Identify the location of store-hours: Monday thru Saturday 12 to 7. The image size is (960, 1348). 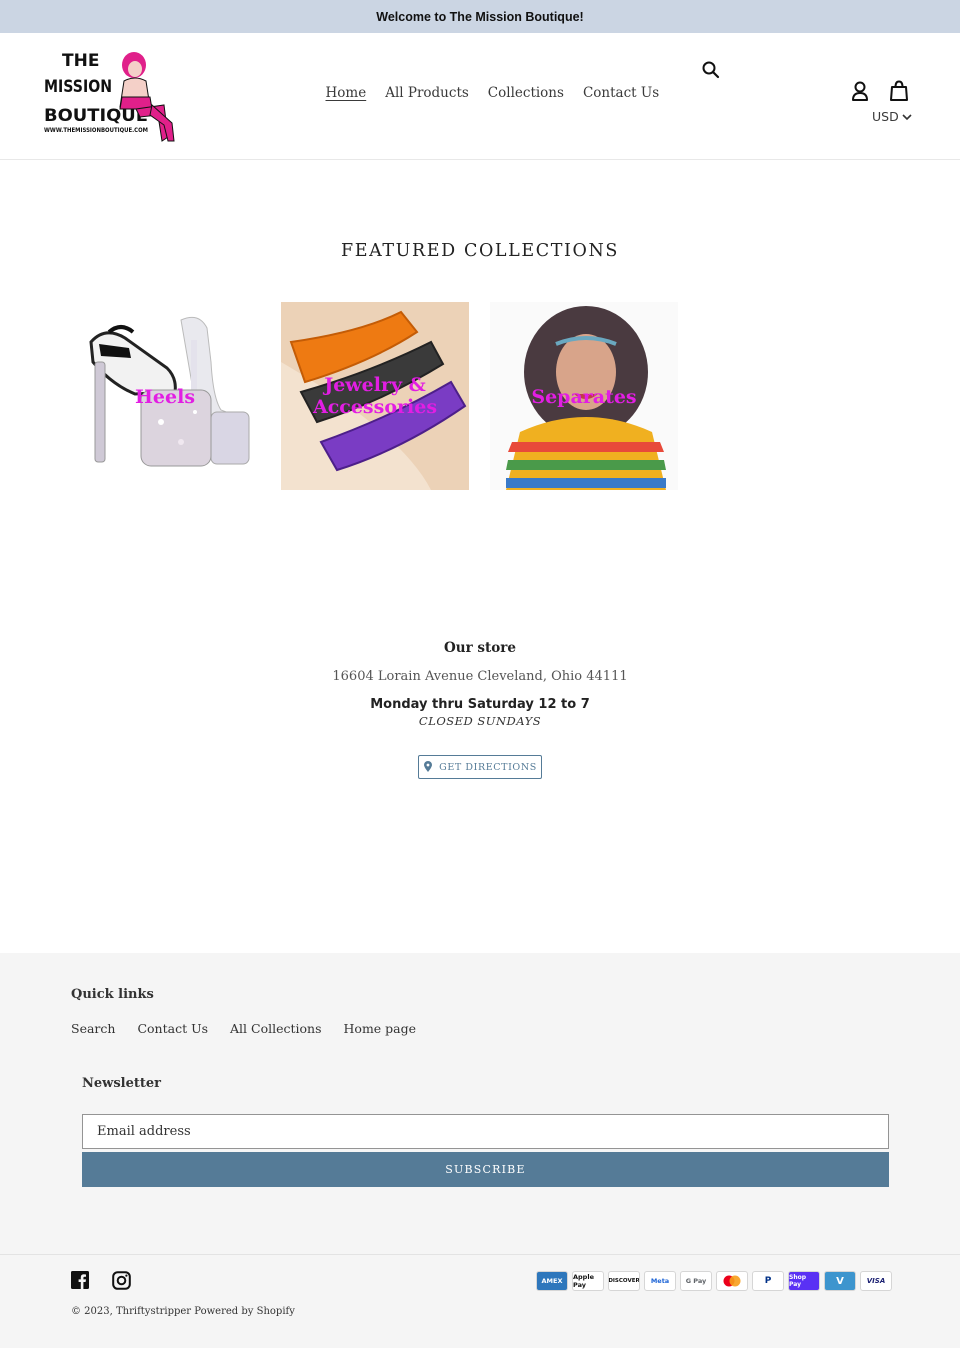
(480, 704).